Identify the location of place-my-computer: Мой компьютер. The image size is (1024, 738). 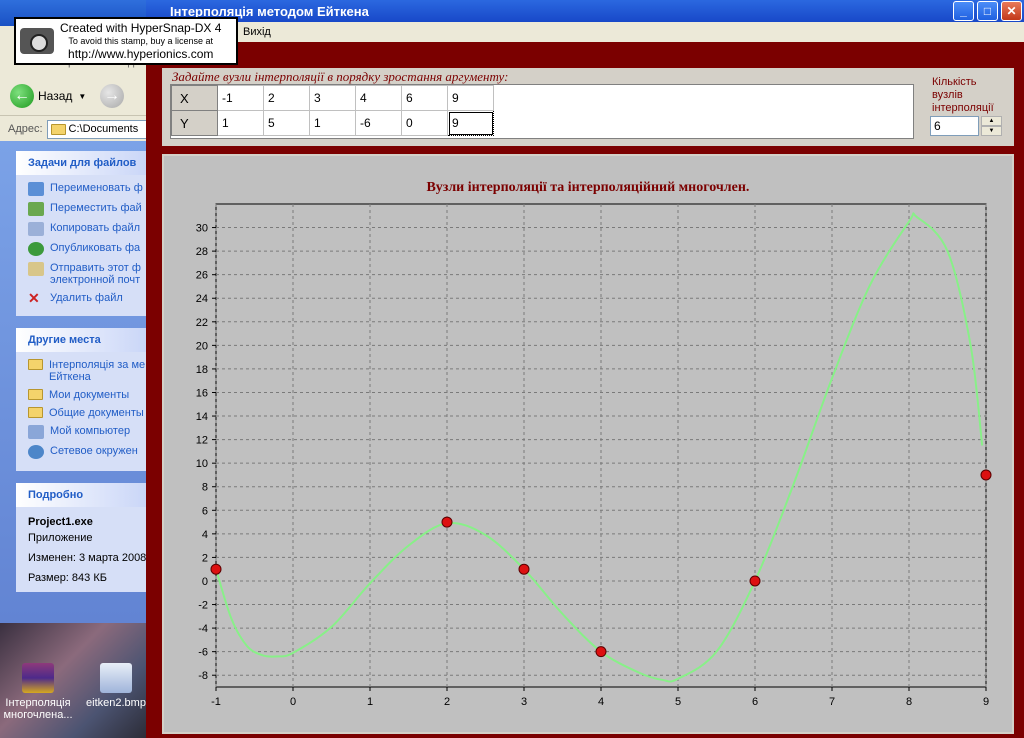
(89, 432).